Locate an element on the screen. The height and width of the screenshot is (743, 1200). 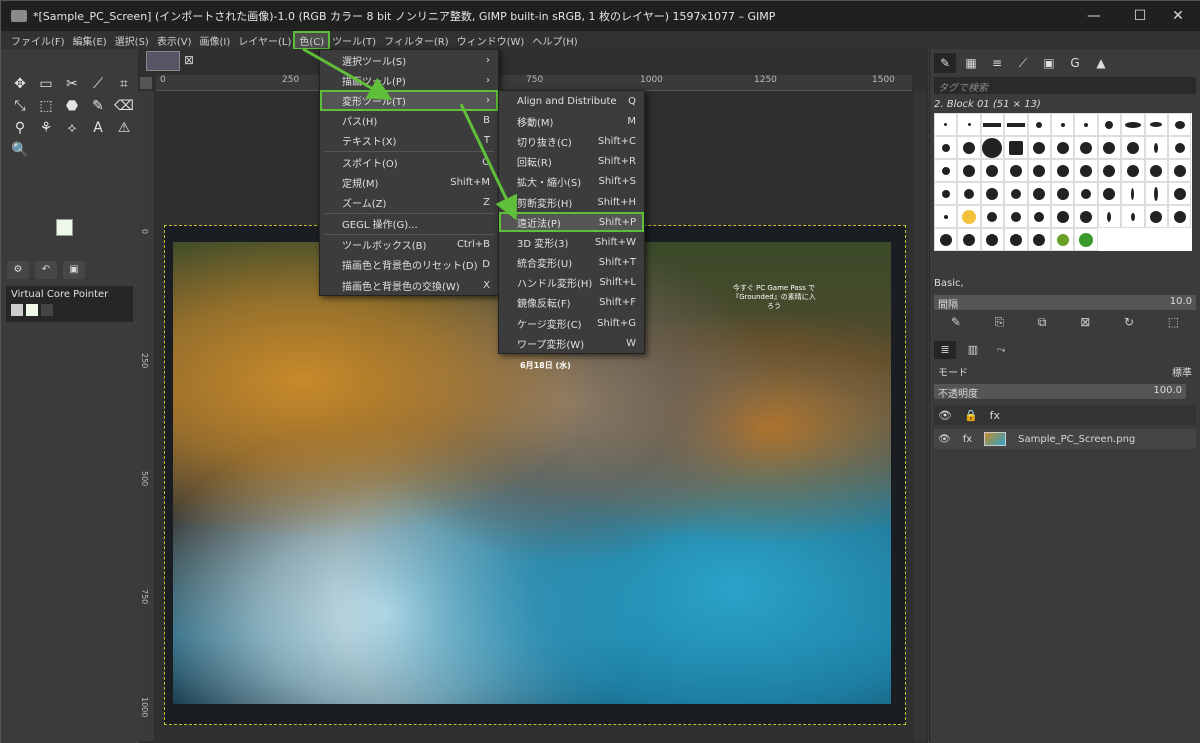
menu-item-cage-transform: ケージ変形(C) Shift+G is located at coordinates (571, 323).